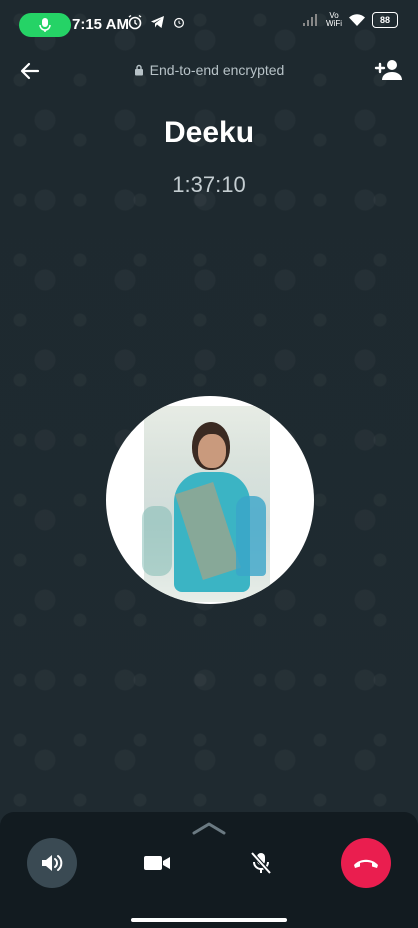 The height and width of the screenshot is (928, 418). I want to click on encryption-text: End-to-end encrypted, so click(217, 70).